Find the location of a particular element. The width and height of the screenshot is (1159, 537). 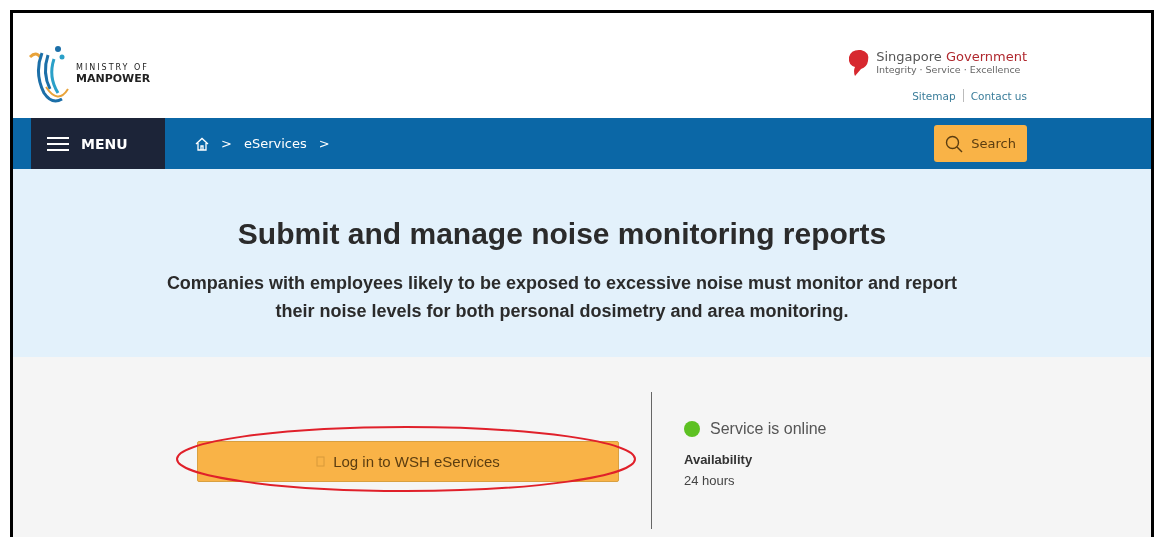

logo-text: MINISTRY OF is located at coordinates (113, 67).